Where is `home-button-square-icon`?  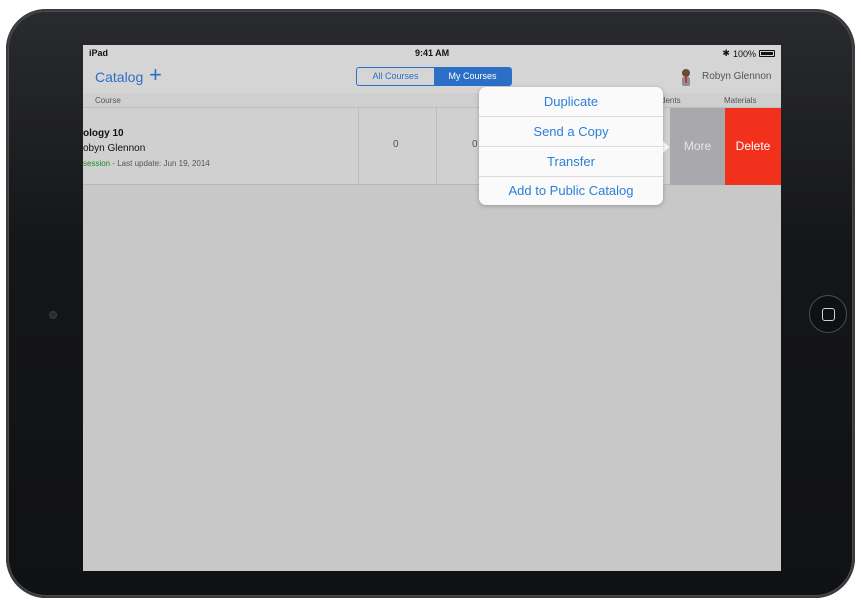 home-button-square-icon is located at coordinates (828, 314).